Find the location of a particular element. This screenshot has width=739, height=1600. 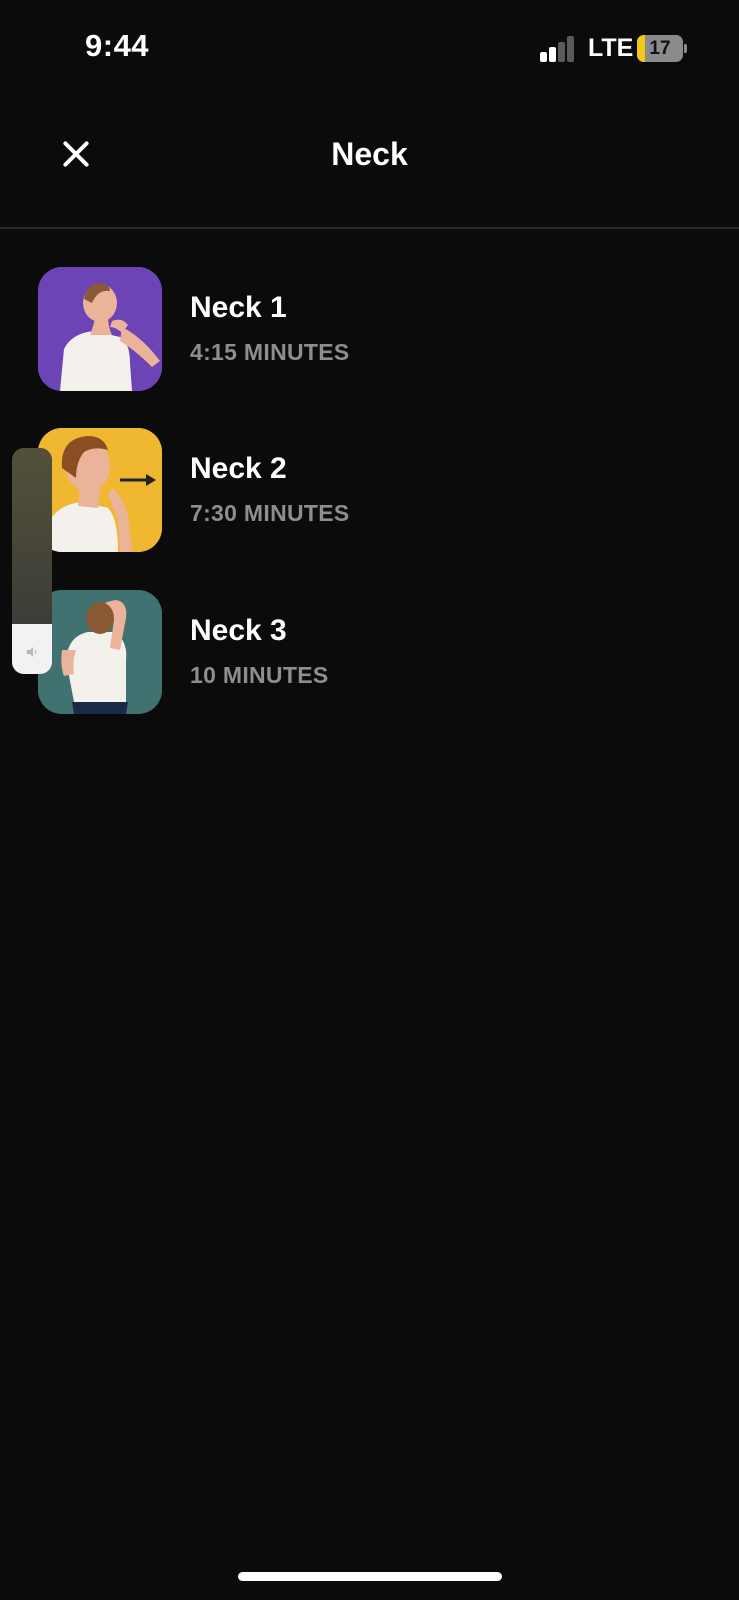

exercise-duration: 10 MINUTES is located at coordinates (259, 675).